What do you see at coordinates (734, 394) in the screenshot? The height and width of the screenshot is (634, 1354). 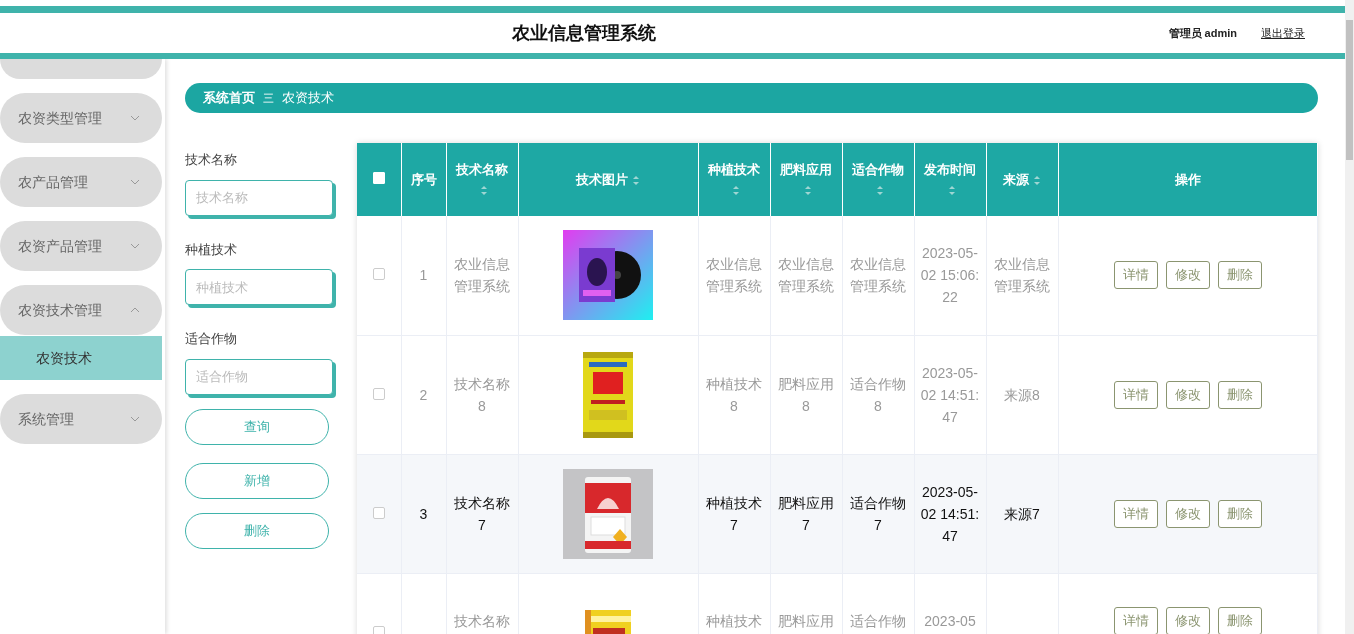 I see `table-cell: 种植技术8` at bounding box center [734, 394].